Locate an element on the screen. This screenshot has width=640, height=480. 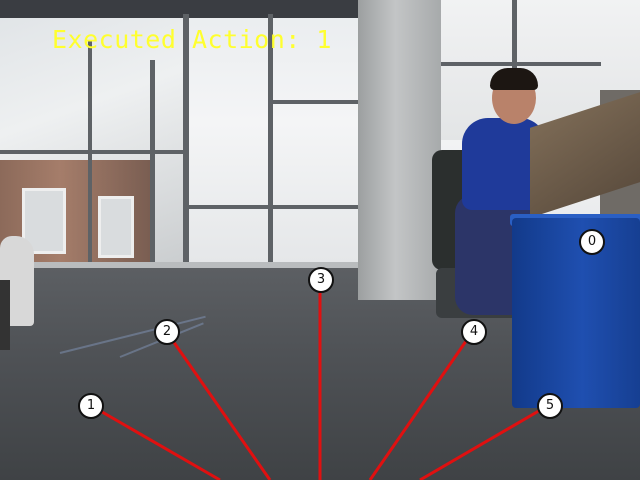
action-marker-1: 1 is located at coordinates (91, 406).